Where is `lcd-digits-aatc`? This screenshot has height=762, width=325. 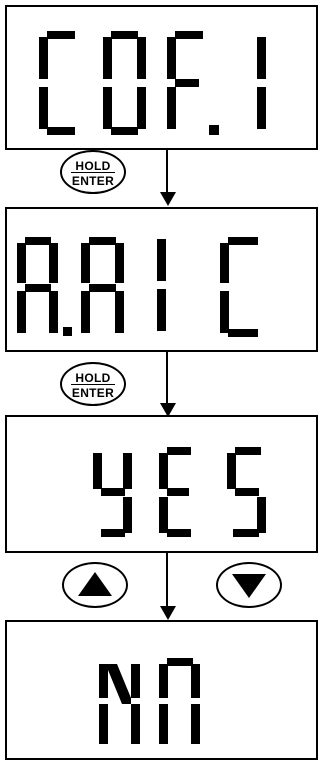 lcd-digits-aatc is located at coordinates (137, 287).